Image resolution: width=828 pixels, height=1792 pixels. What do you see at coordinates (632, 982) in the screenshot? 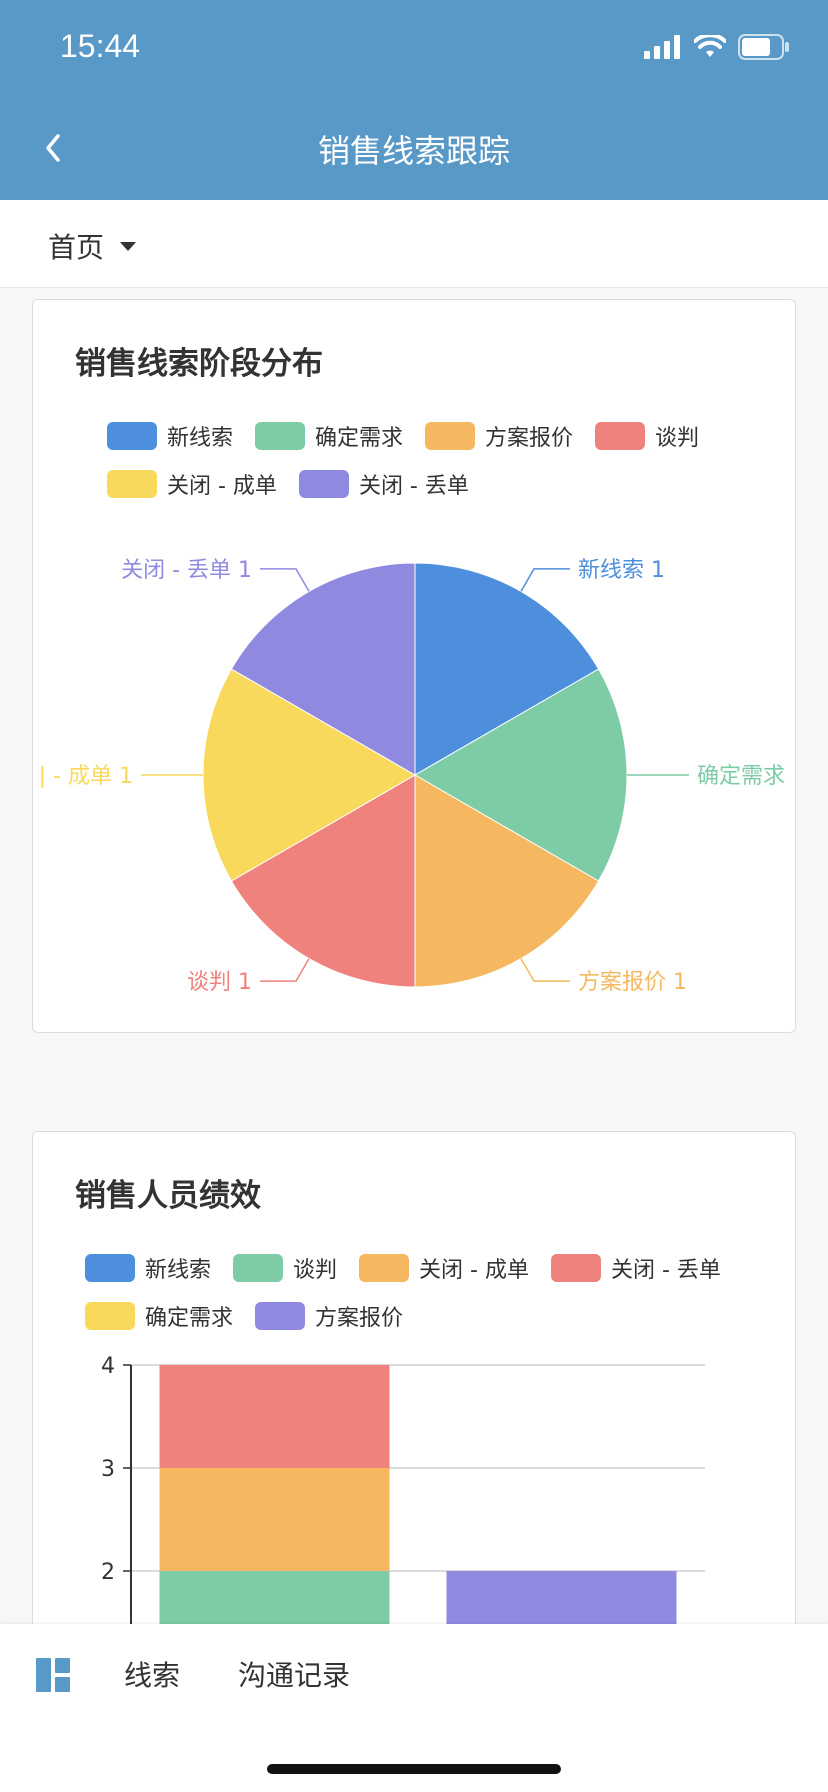
I see `pie-data-label: 方案报价 1` at bounding box center [632, 982].